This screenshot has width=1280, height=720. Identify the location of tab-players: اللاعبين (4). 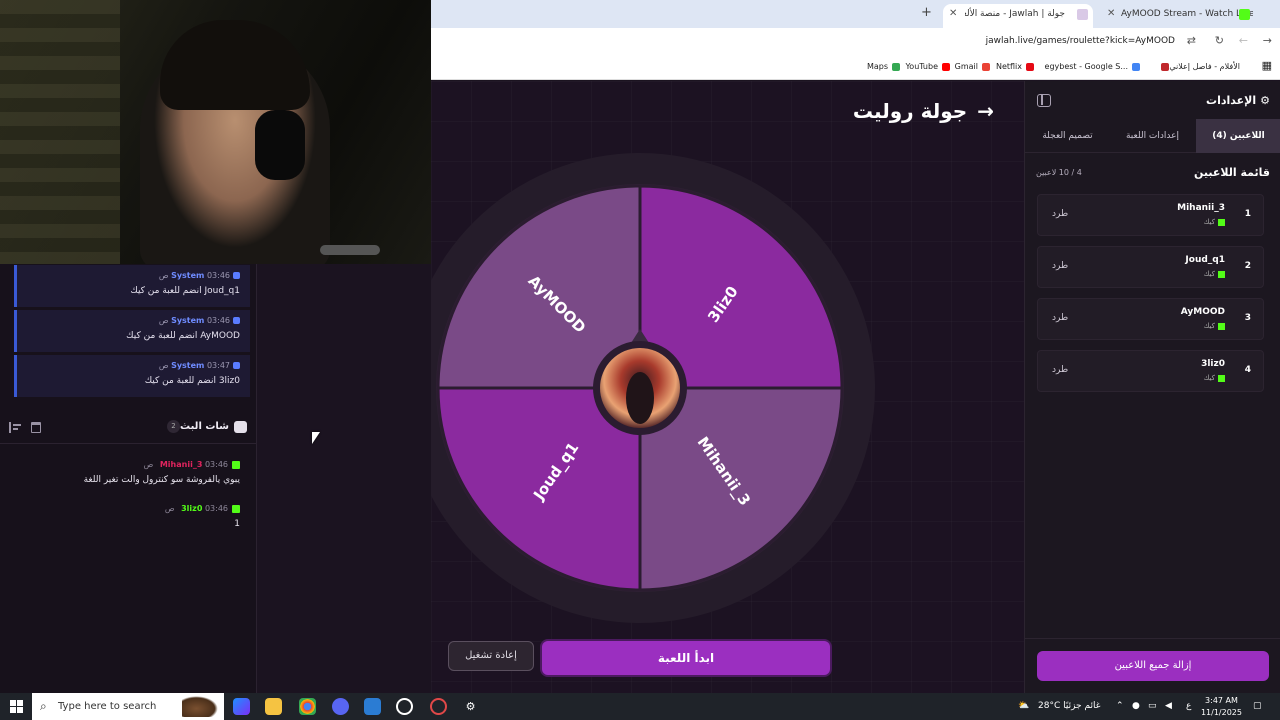
(1238, 136).